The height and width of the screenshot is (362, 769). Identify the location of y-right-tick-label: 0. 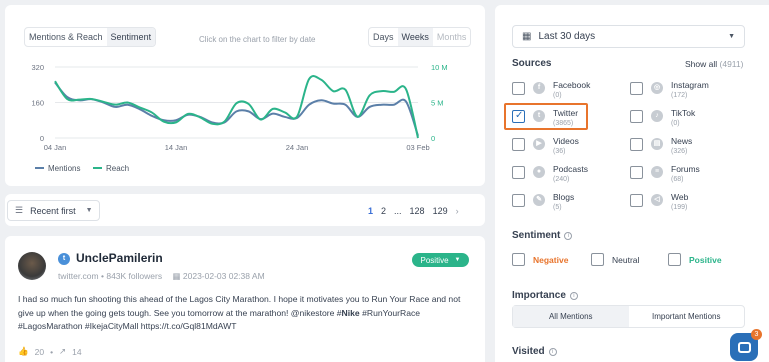
(433, 138).